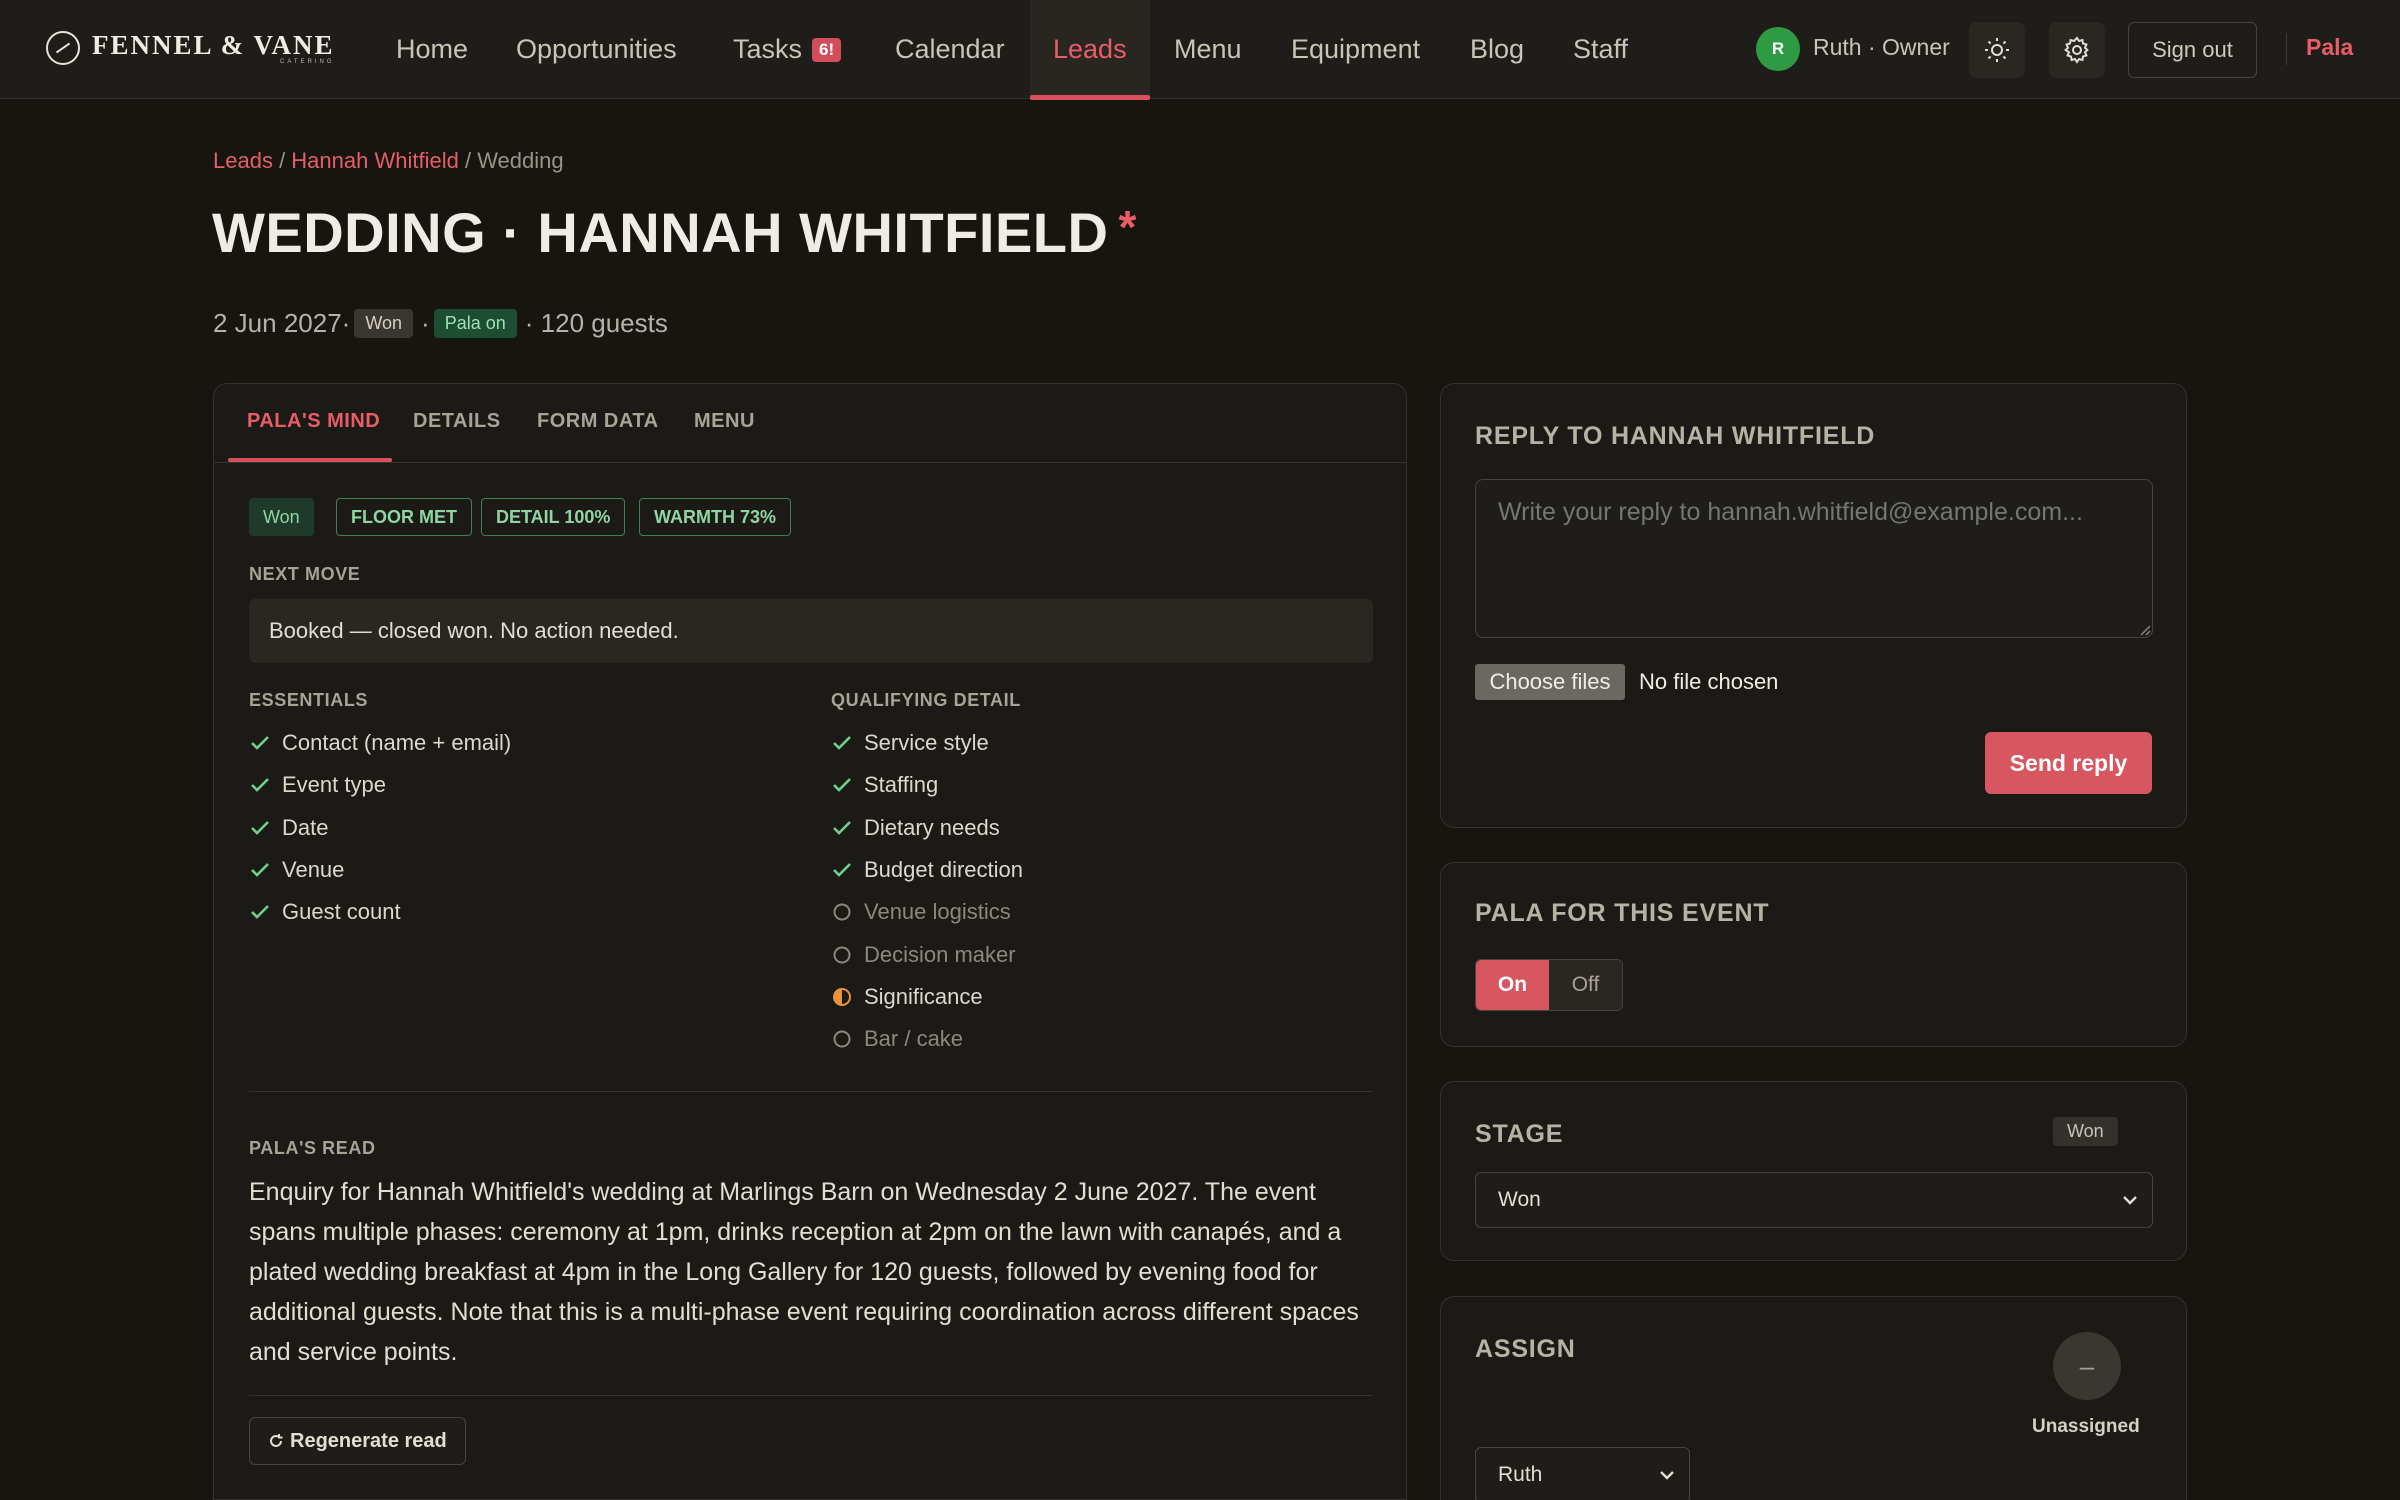 The height and width of the screenshot is (1500, 2400). What do you see at coordinates (724, 421) in the screenshot?
I see `tab-menu: MENU` at bounding box center [724, 421].